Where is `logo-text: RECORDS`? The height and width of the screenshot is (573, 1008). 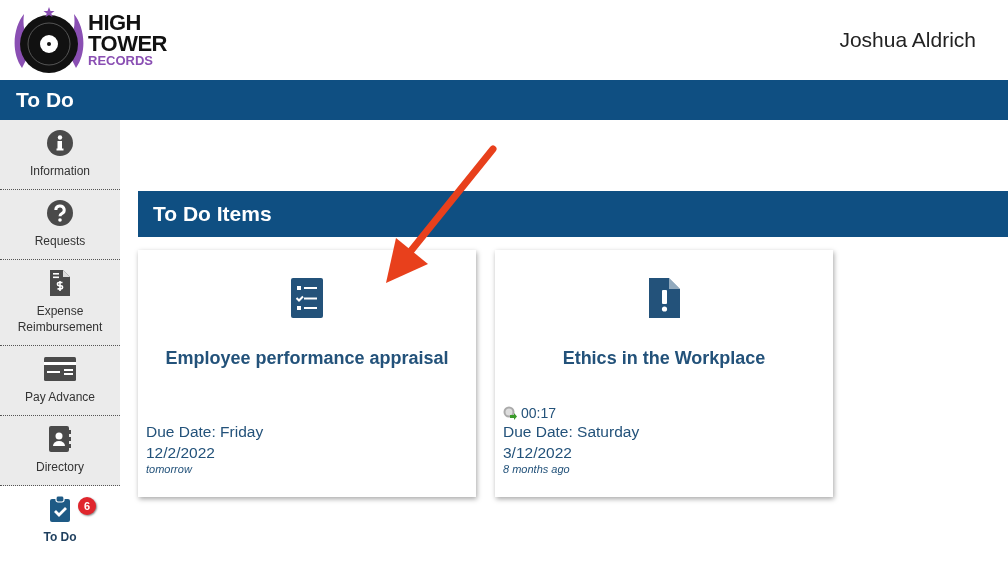
logo-text: RECORDS is located at coordinates (121, 61).